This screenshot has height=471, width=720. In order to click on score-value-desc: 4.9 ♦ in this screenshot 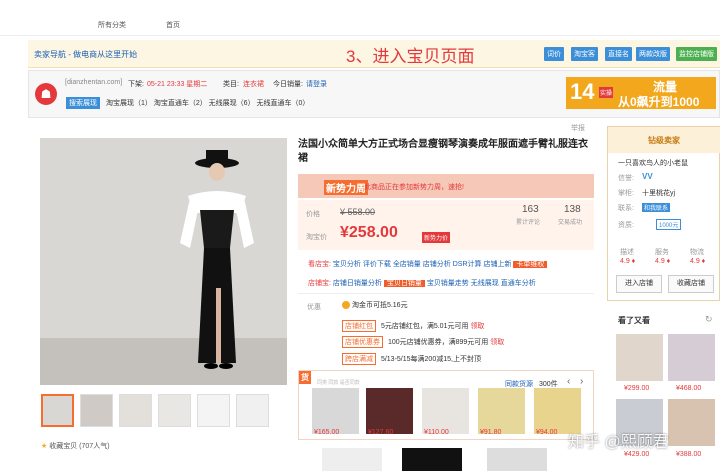, I will do `click(628, 261)`.